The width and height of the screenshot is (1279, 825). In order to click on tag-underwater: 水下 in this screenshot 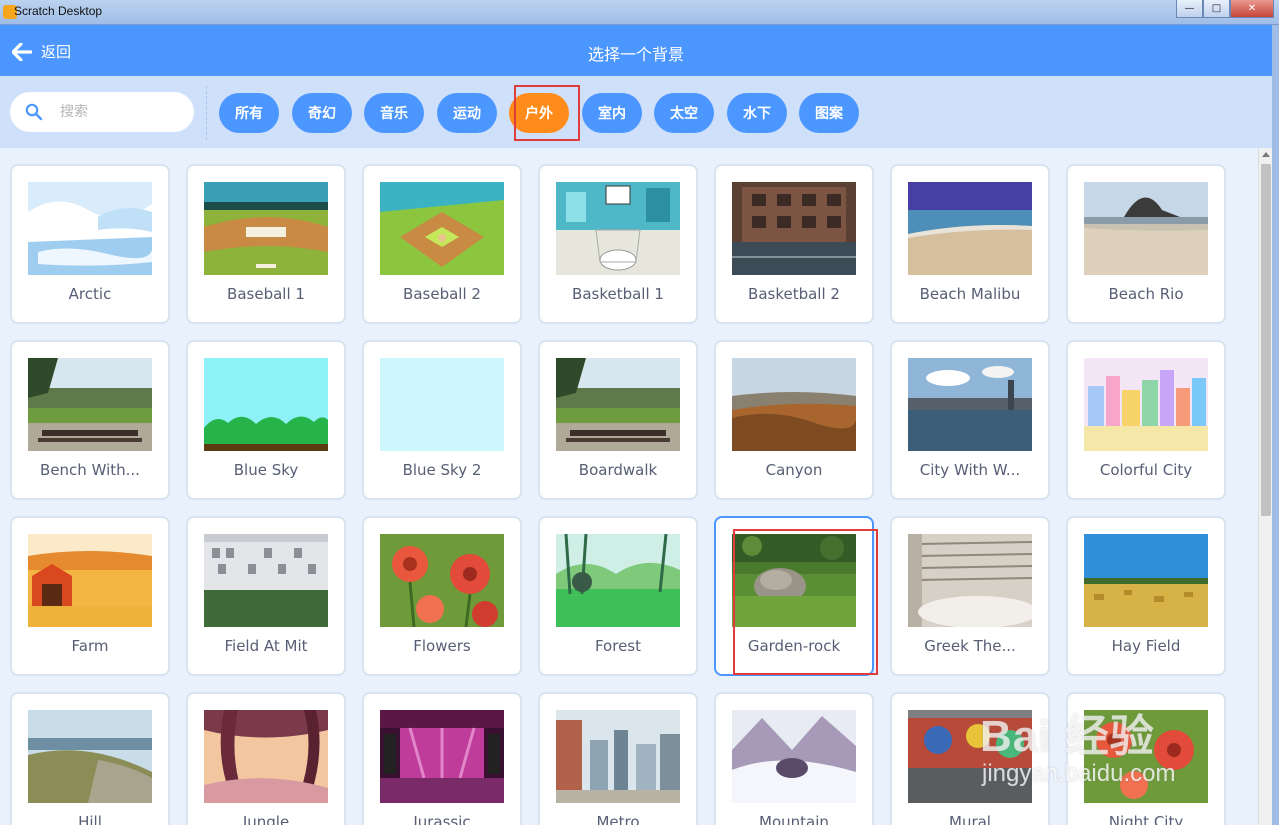, I will do `click(757, 113)`.